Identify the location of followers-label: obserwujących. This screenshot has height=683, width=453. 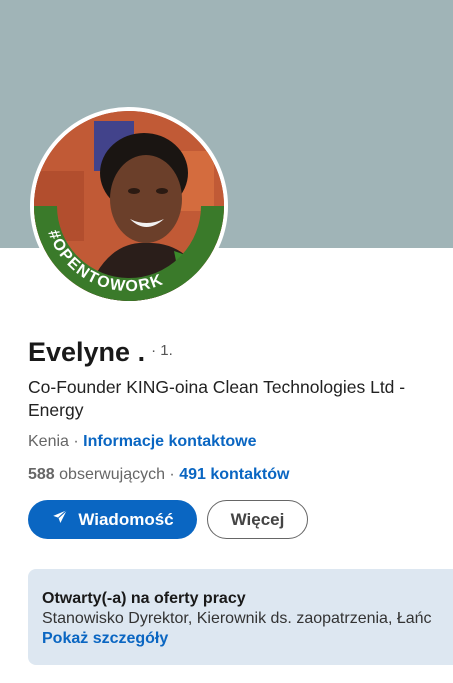
(112, 474).